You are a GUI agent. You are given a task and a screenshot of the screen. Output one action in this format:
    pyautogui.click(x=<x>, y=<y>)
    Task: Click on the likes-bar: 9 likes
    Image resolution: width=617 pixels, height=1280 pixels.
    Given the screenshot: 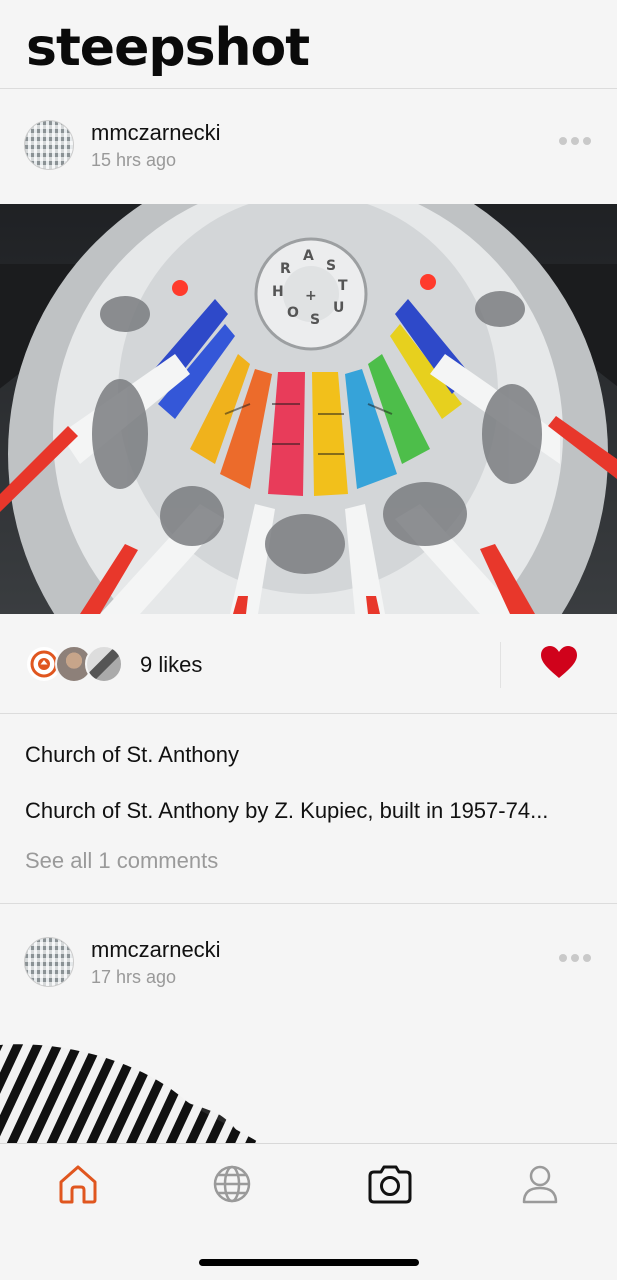 What is the action you would take?
    pyautogui.click(x=308, y=664)
    